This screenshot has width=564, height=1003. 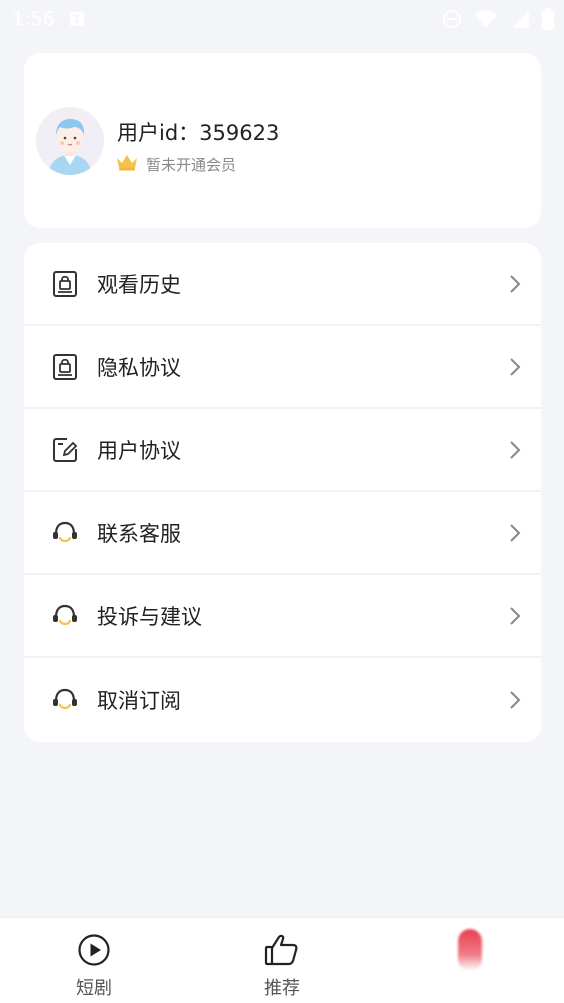 I want to click on status-left: 1:56, so click(x=48, y=19).